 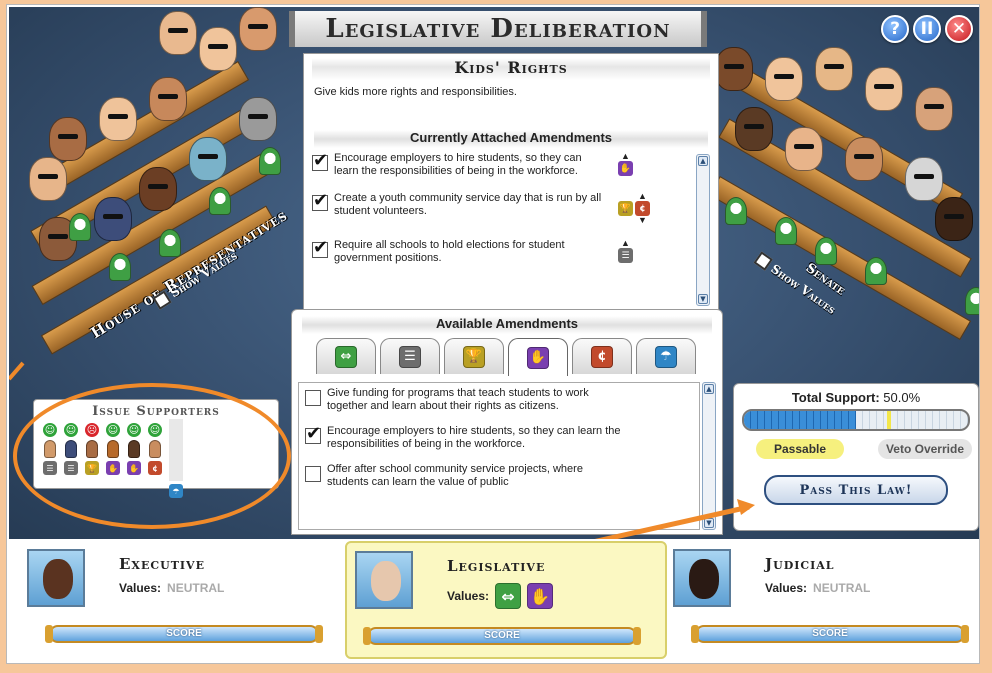 I want to click on branch-judicial: Judicial Values: NEUTRAL SCORE, so click(x=826, y=600).